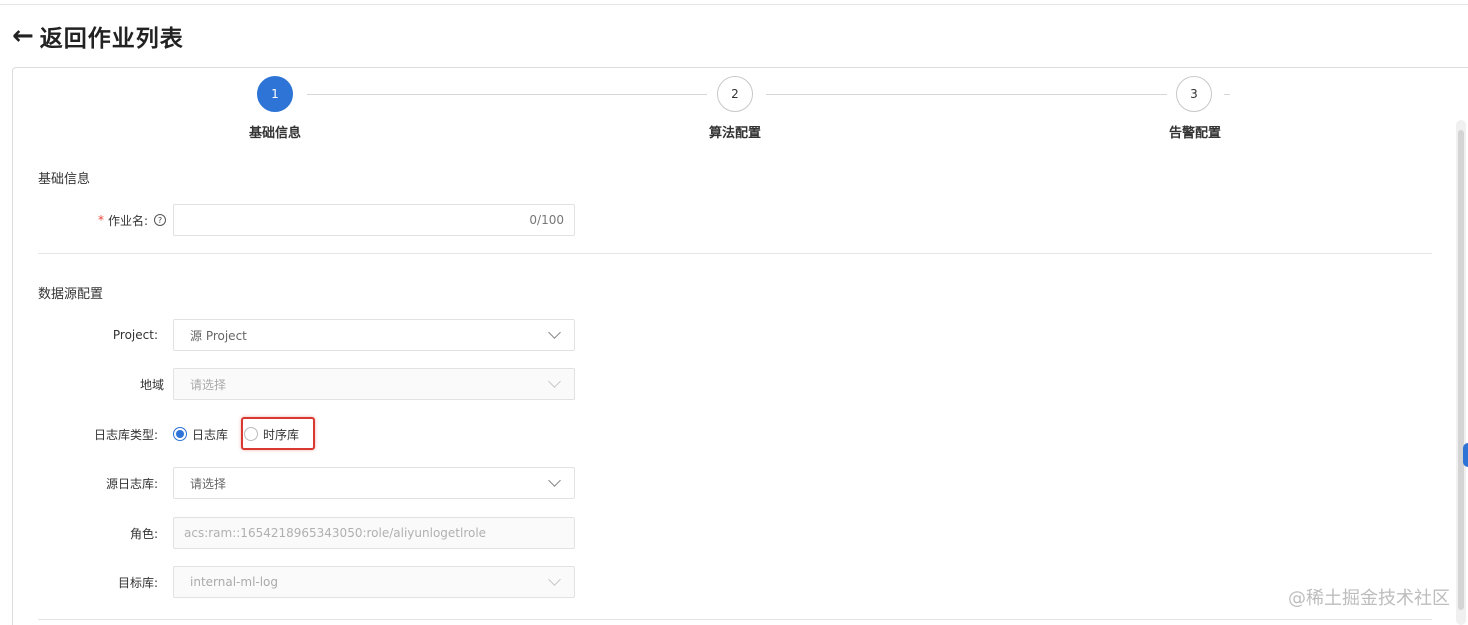 The image size is (1468, 625). Describe the element at coordinates (23, 36) in the screenshot. I see `back-arrow-icon: ←` at that location.